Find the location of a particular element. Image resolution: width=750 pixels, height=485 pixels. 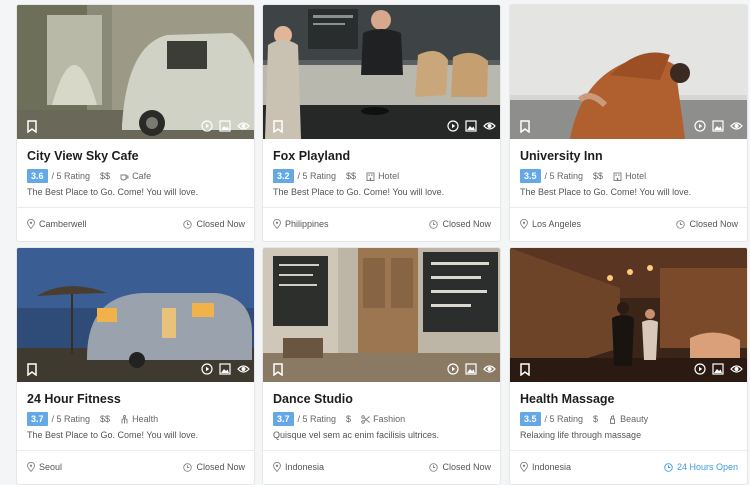

category-label: Cafe is located at coordinates (142, 176).